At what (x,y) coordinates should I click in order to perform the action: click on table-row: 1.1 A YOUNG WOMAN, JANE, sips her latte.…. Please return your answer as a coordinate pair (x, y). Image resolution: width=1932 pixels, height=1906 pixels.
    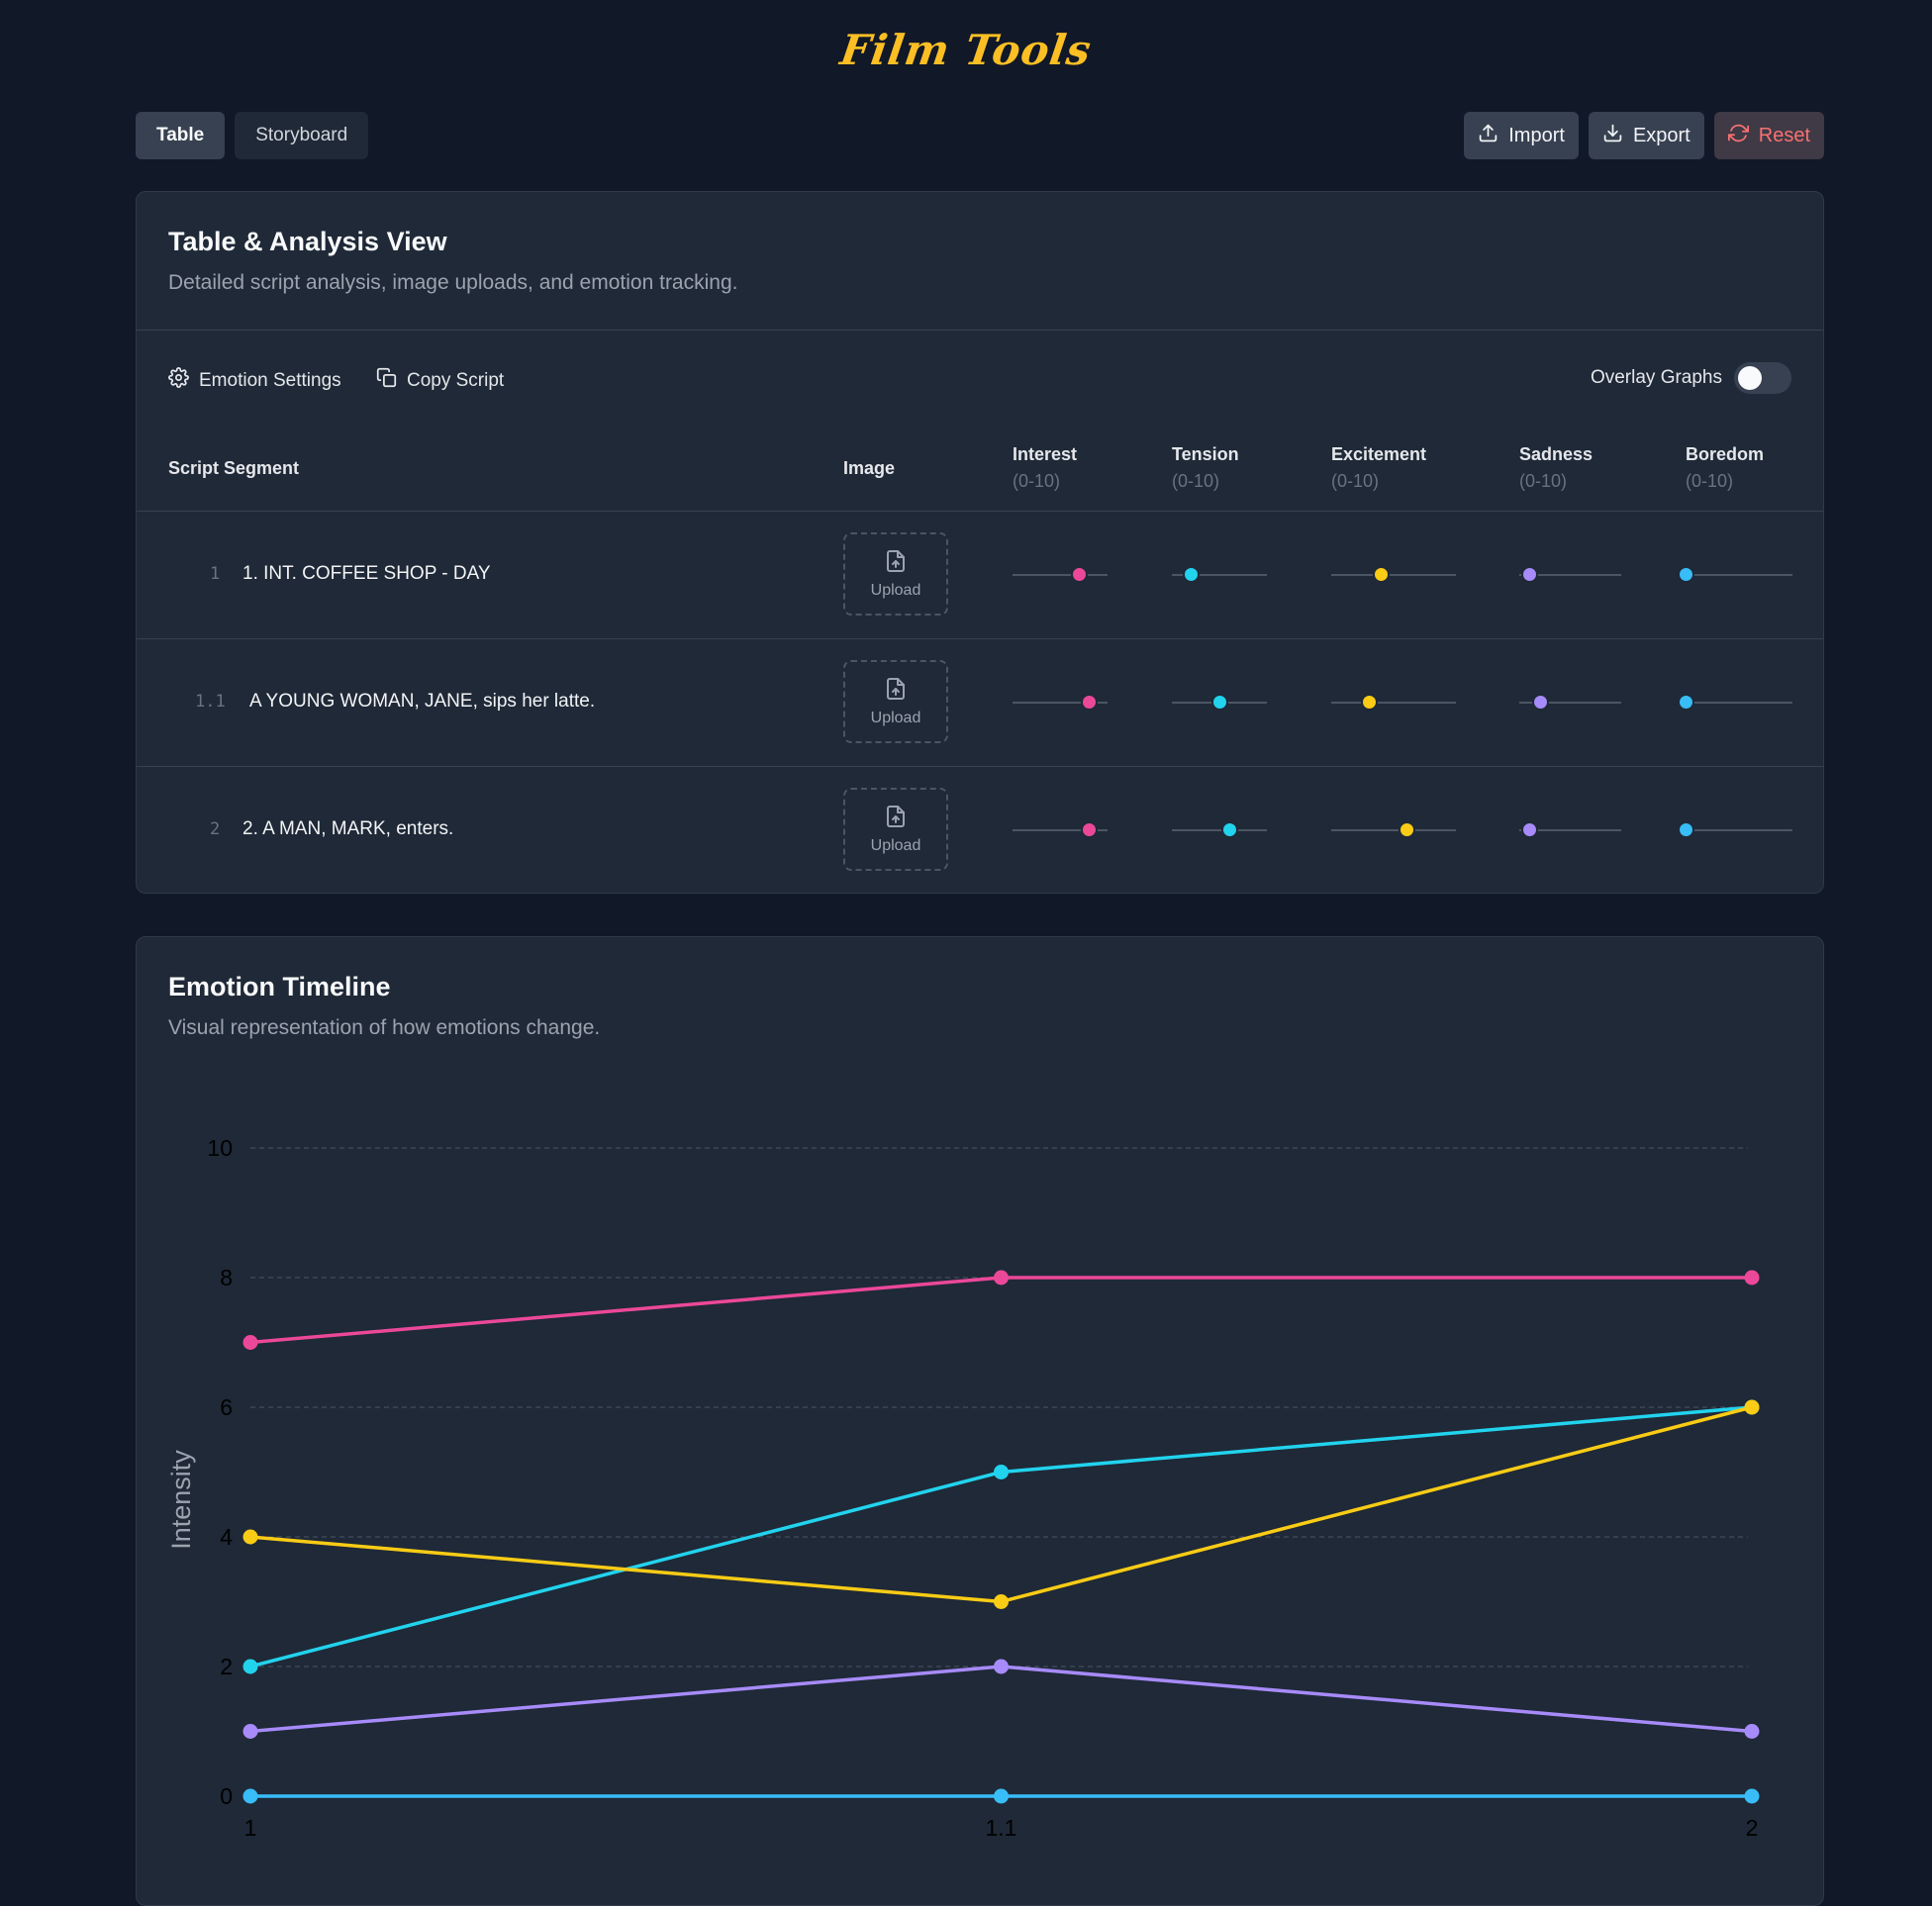
    Looking at the image, I should click on (980, 702).